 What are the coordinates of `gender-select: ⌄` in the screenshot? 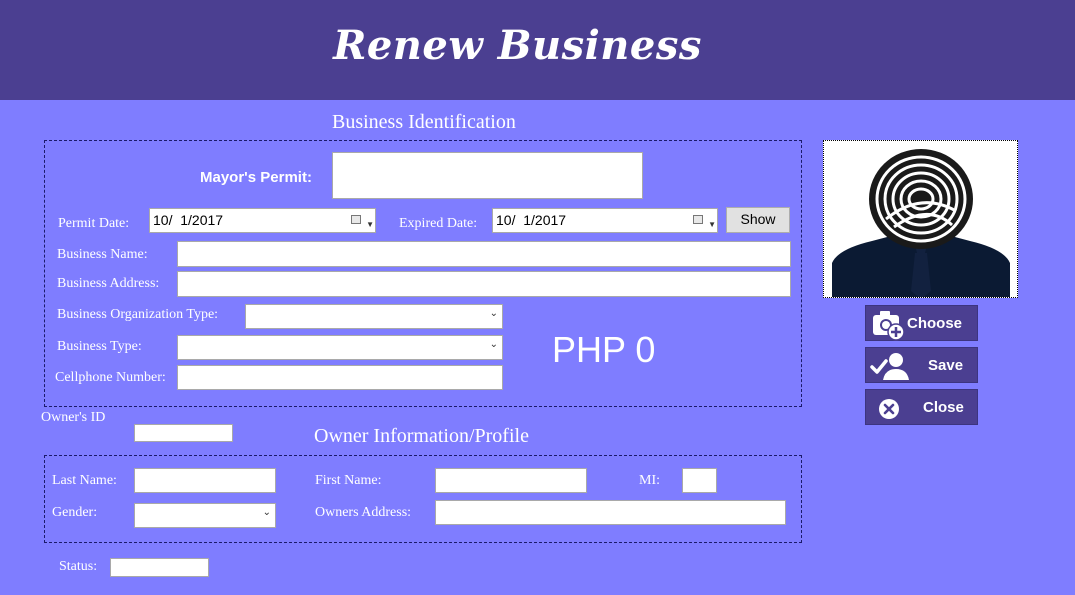 It's located at (205, 515).